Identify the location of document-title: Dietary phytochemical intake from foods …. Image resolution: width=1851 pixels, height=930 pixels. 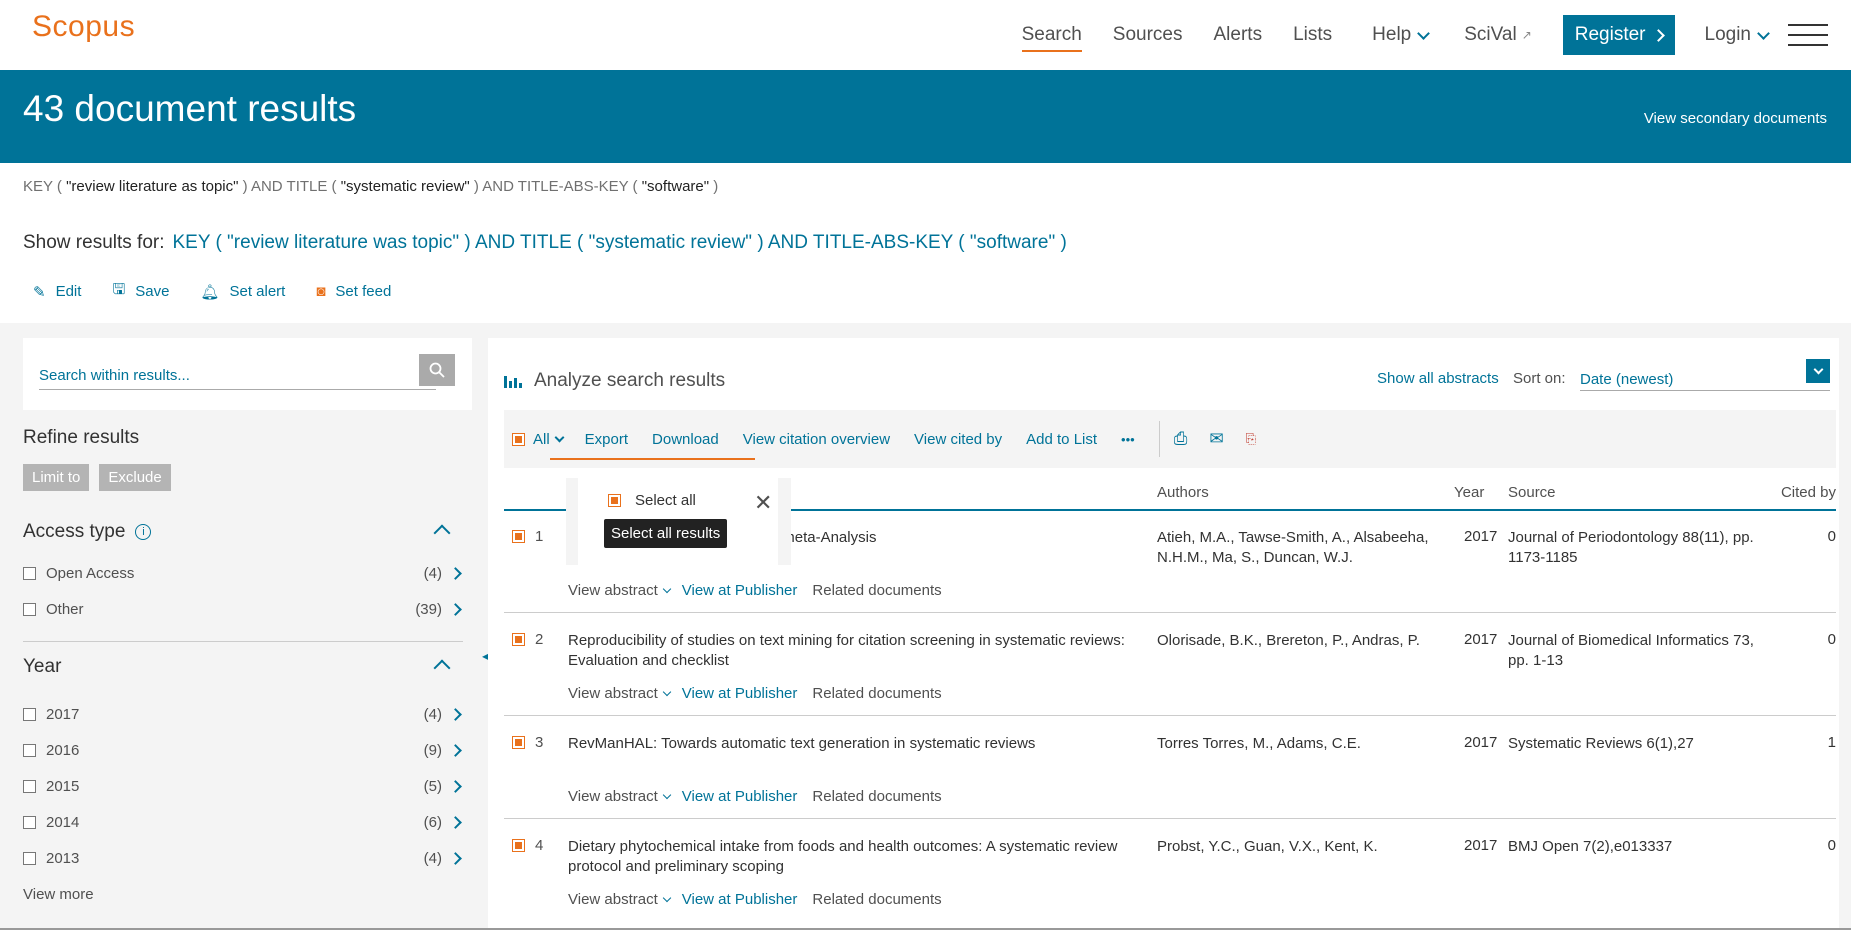
(848, 857).